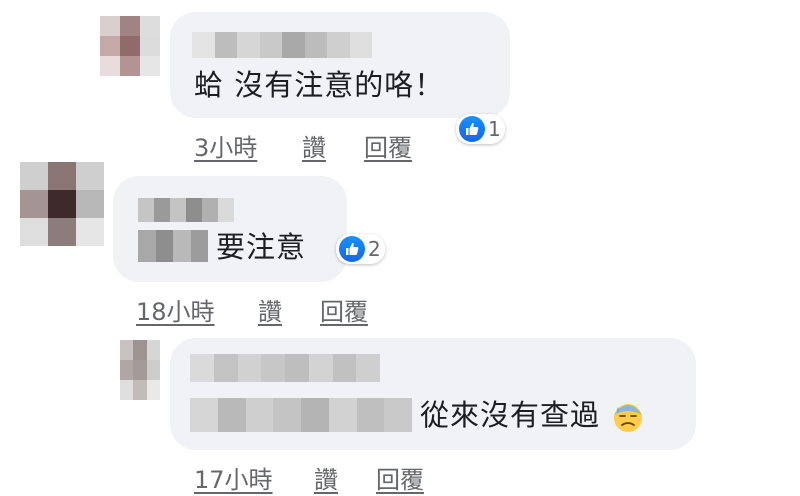 This screenshot has height=496, width=800. Describe the element at coordinates (319, 85) in the screenshot. I see `comment-text: 蛤 沒有注意的咯！` at that location.